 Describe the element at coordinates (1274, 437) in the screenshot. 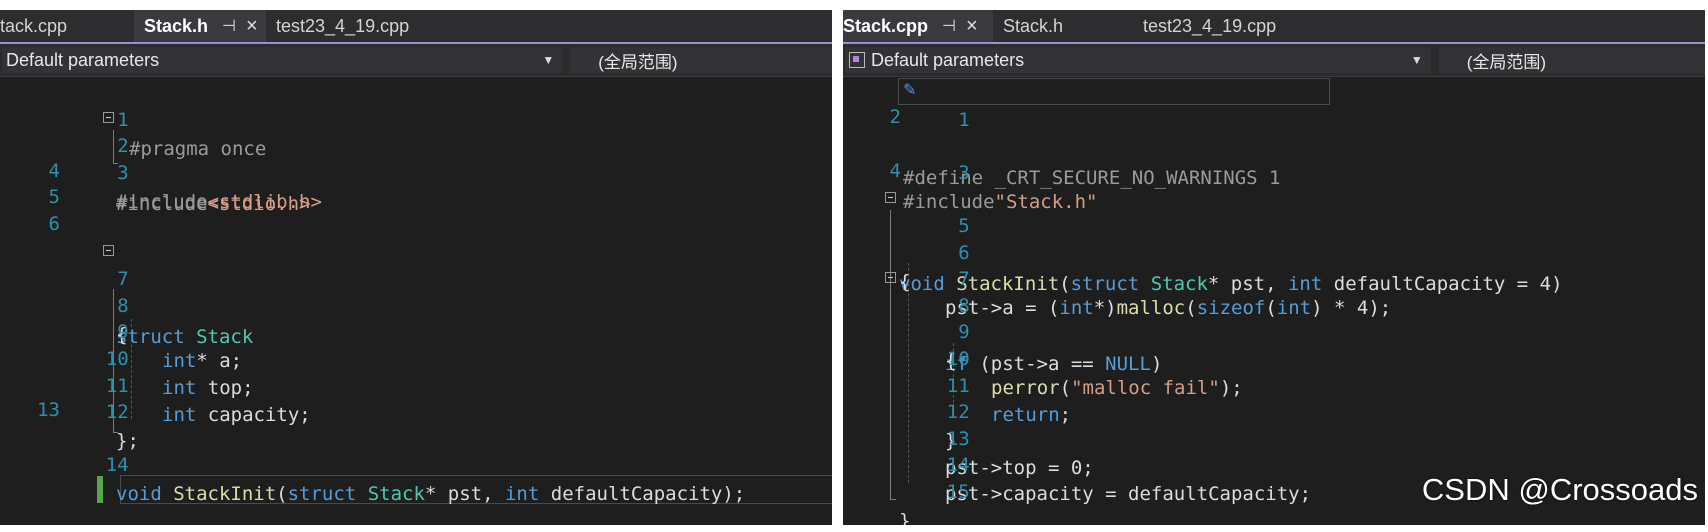

I see `code-line: 13 pst->top = 0;` at that location.